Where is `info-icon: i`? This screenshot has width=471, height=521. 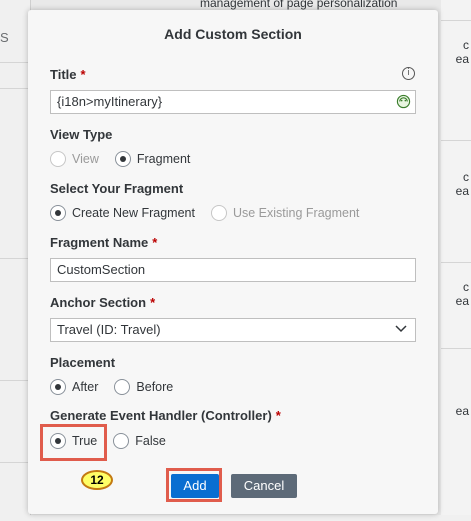 info-icon: i is located at coordinates (408, 73).